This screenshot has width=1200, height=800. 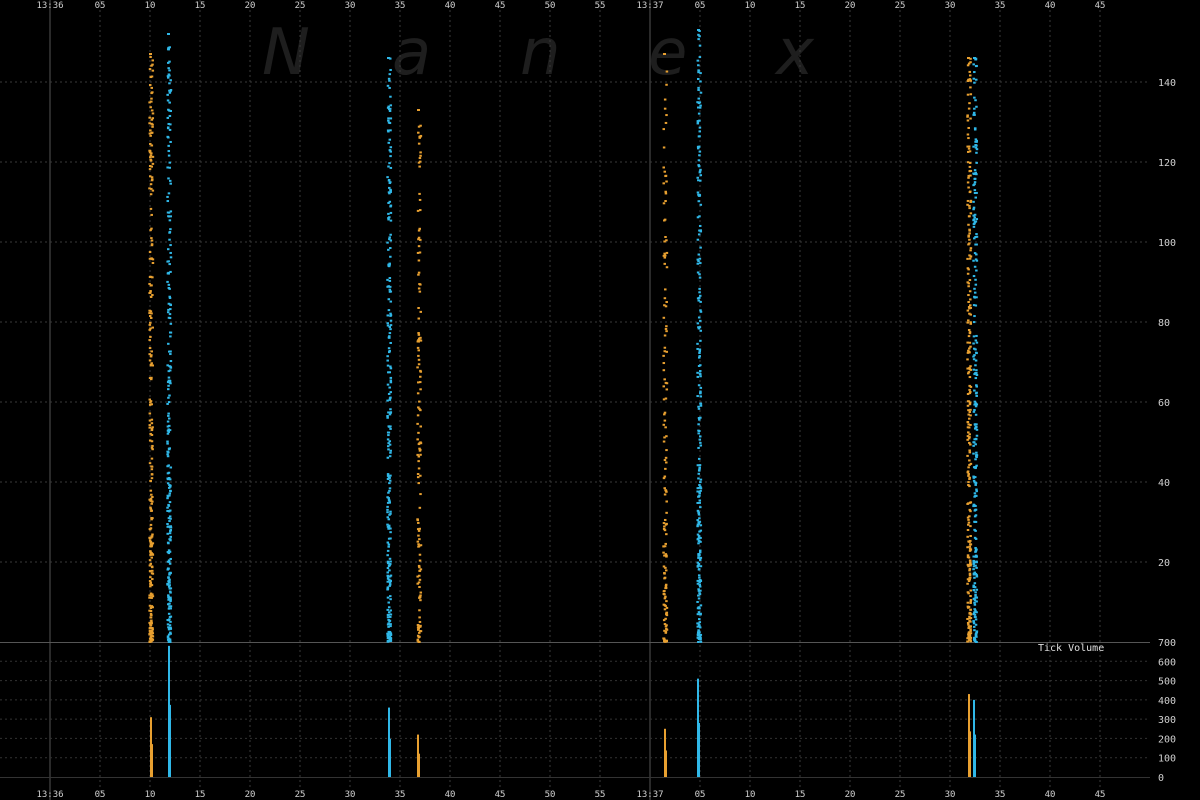 I want to click on x-tick-label-bottom: 35, so click(x=1000, y=795).